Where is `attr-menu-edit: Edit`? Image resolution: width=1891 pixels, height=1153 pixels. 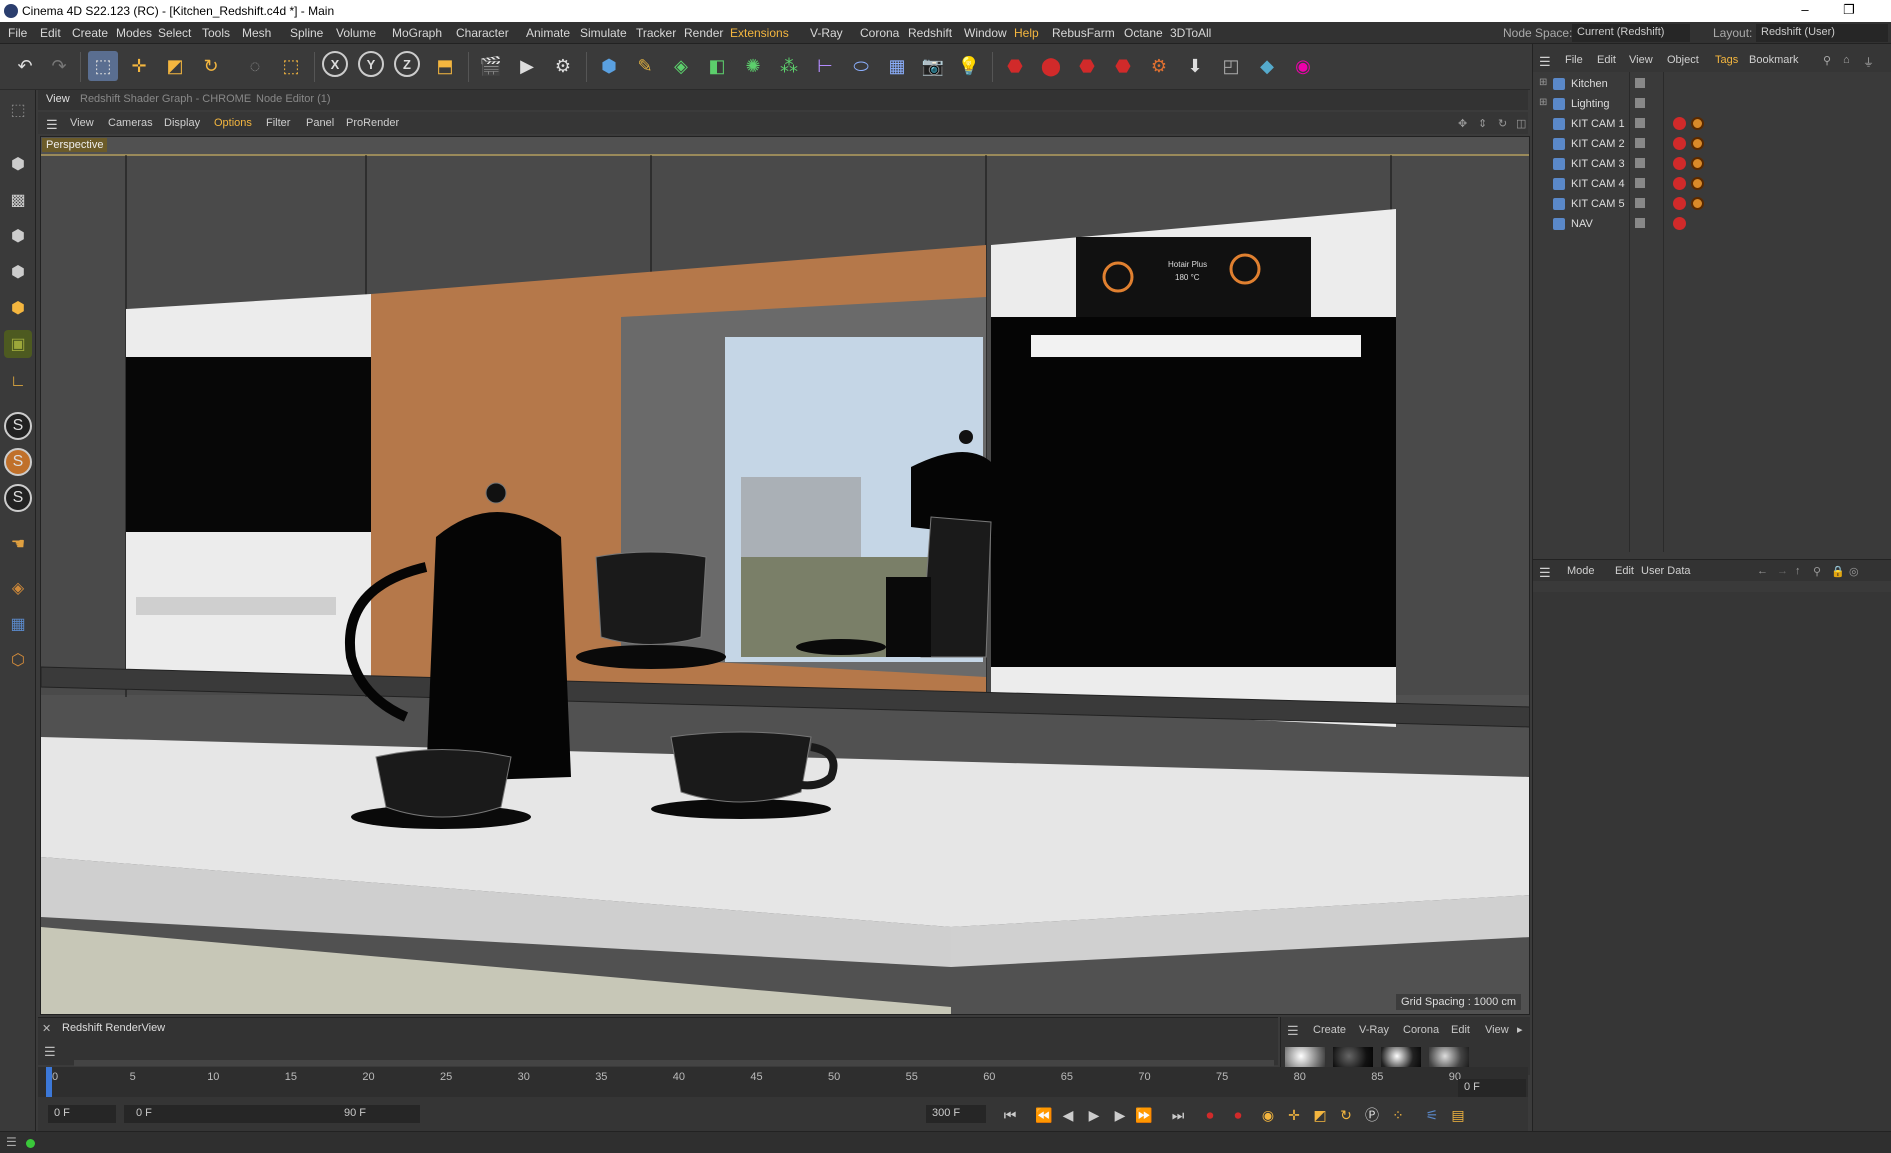 attr-menu-edit: Edit is located at coordinates (1624, 571).